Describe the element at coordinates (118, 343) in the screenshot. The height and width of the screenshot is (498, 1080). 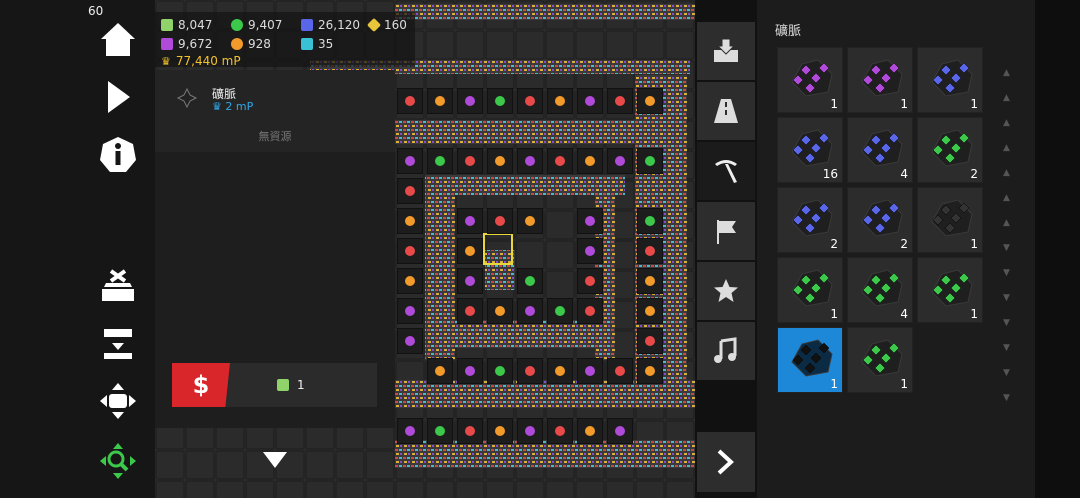
I see `layer-button` at that location.